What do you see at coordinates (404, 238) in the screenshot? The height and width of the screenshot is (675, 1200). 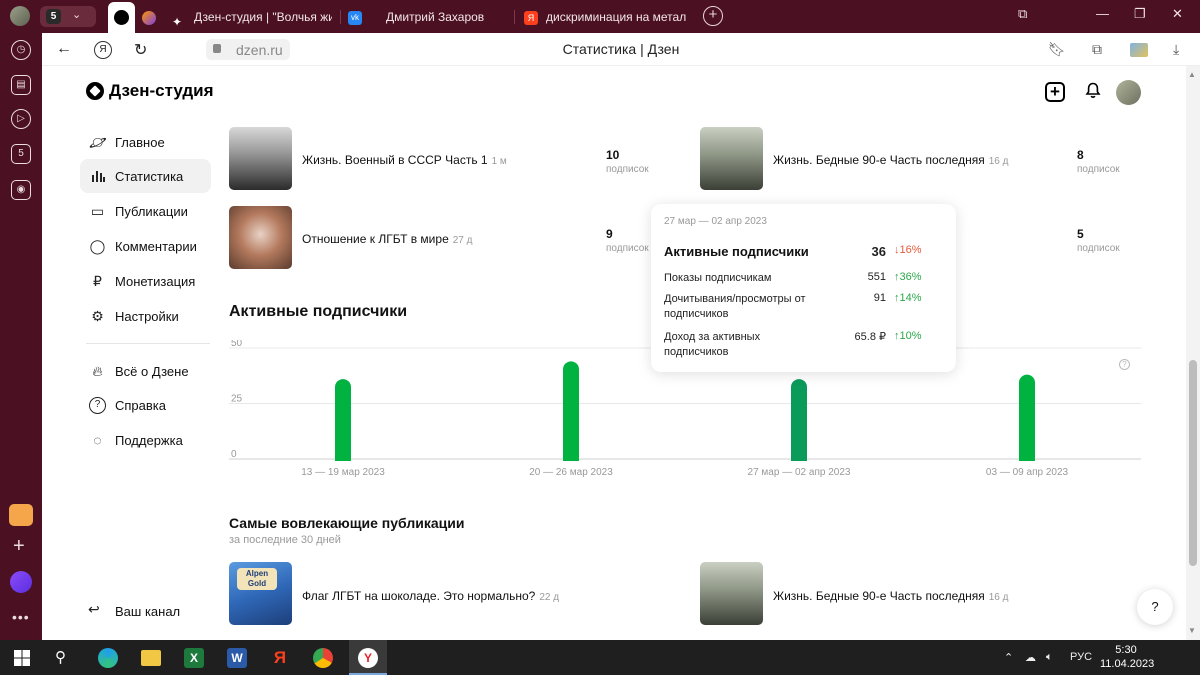 I see `publication-item: Отношение к ЛГБТ в мире 27 д` at bounding box center [404, 238].